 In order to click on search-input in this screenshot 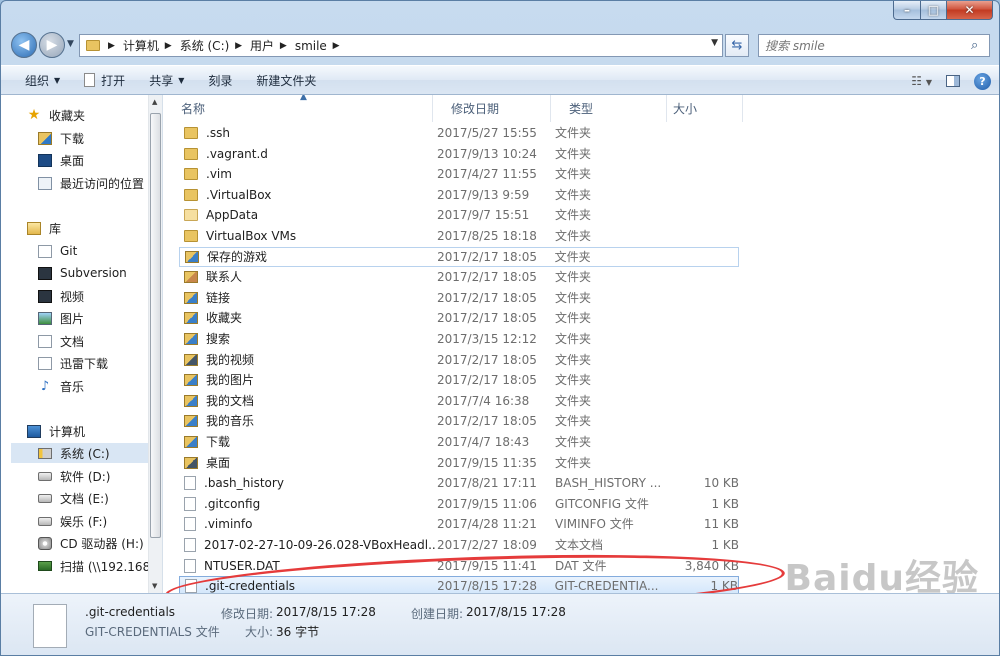, I will do `click(865, 45)`.